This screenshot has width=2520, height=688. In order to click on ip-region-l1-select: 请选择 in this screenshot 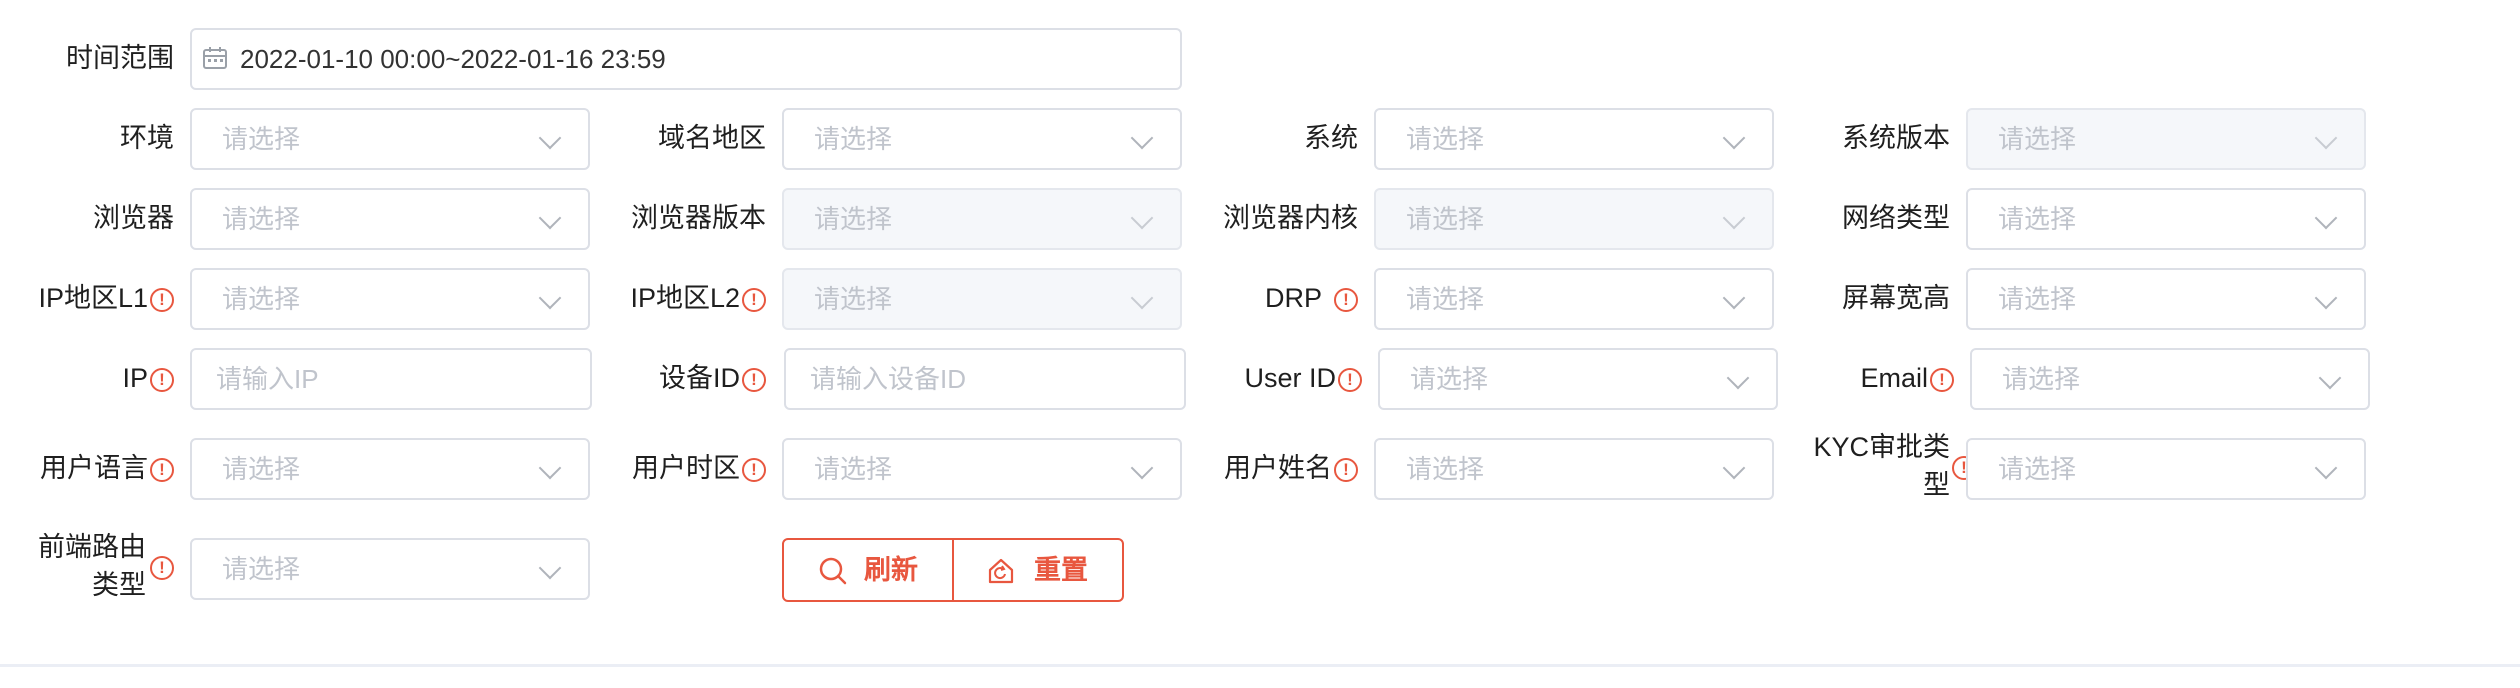, I will do `click(390, 299)`.